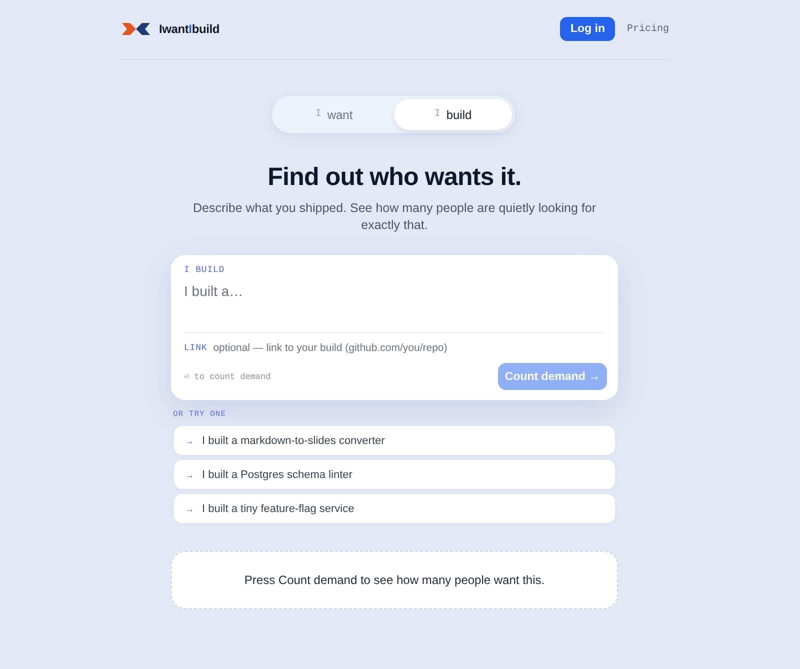 This screenshot has width=800, height=669. What do you see at coordinates (394, 580) in the screenshot?
I see `result-message: Press Count demand to see how many people want this.` at bounding box center [394, 580].